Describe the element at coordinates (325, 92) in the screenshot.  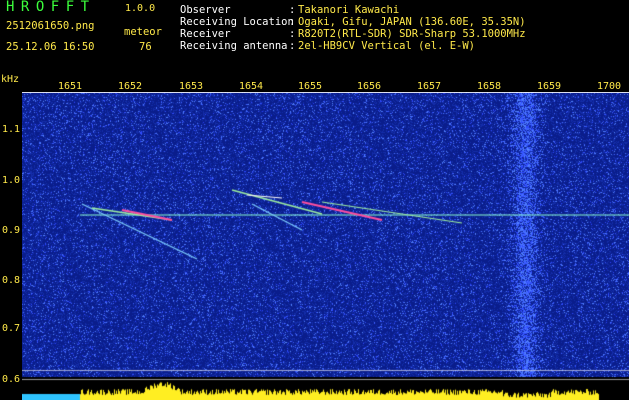
I see `plot-top-border` at that location.